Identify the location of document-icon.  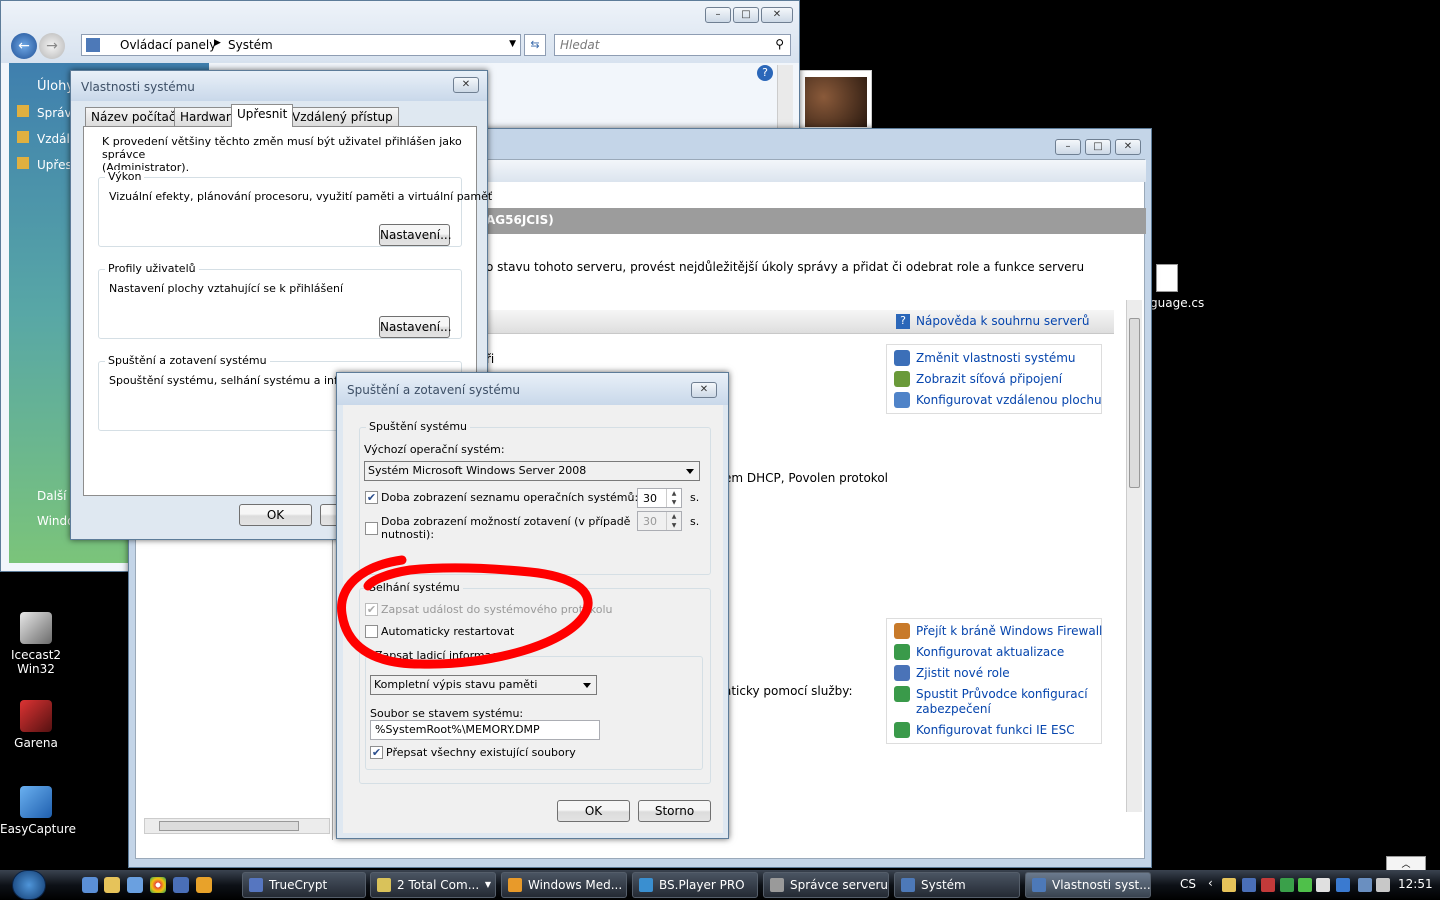
(1167, 278).